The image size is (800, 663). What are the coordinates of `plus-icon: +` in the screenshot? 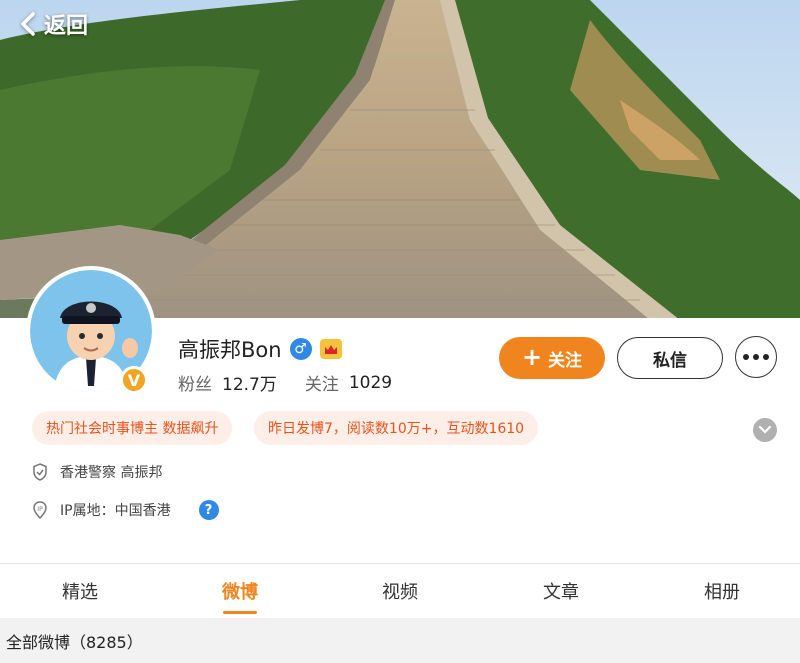 It's located at (532, 357).